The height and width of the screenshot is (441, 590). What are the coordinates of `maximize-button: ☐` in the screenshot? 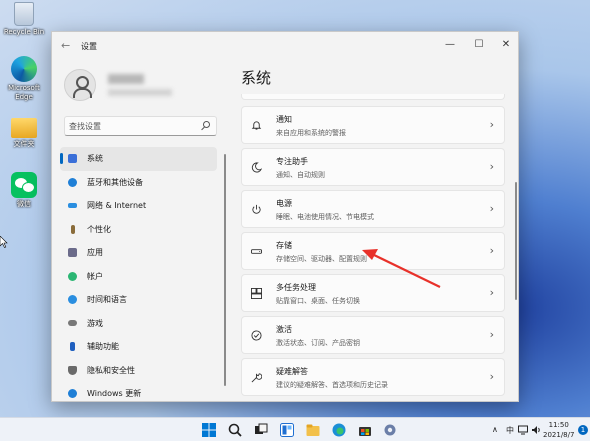 It's located at (479, 45).